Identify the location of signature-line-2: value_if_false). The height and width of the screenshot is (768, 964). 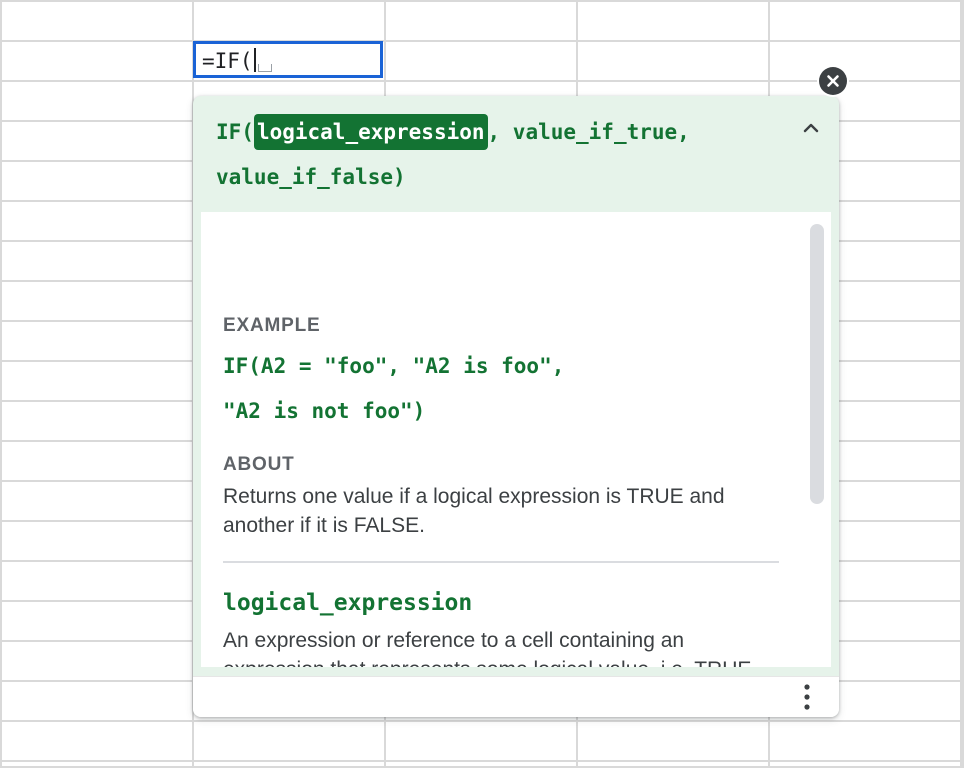
(311, 177).